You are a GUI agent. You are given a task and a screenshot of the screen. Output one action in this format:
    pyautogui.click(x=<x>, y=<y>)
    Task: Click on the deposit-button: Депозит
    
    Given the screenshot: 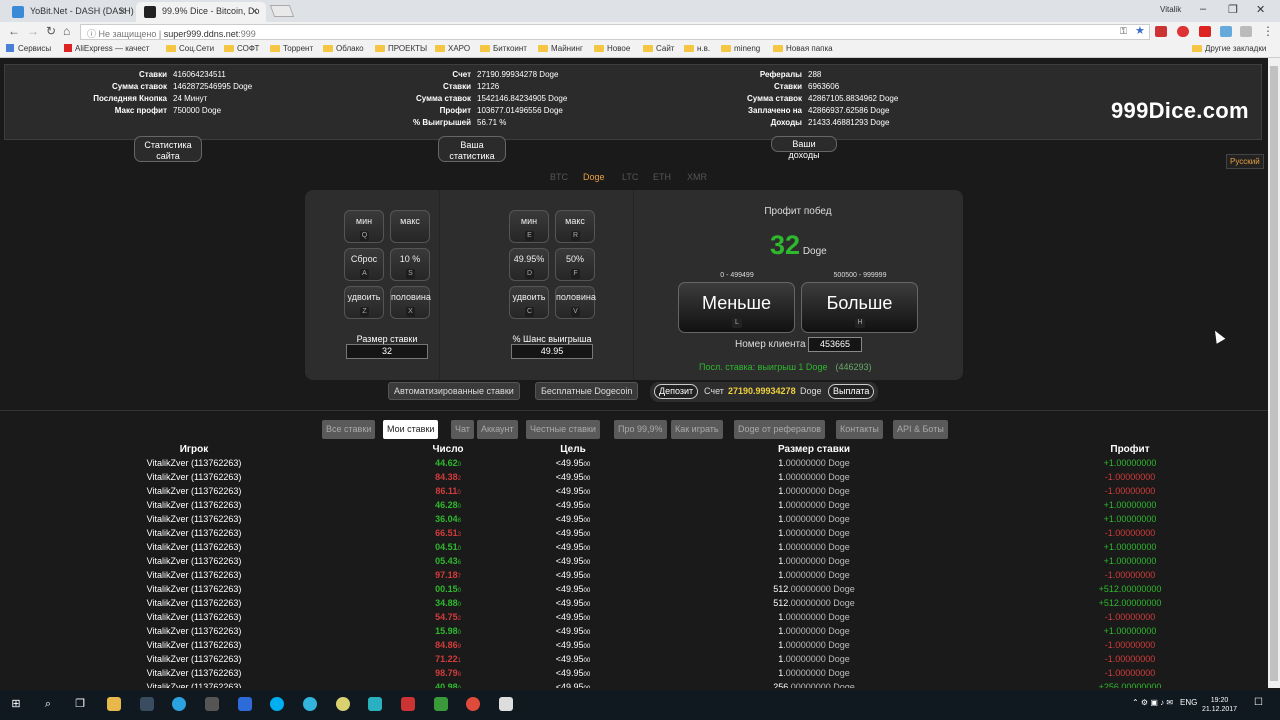 What is the action you would take?
    pyautogui.click(x=676, y=391)
    